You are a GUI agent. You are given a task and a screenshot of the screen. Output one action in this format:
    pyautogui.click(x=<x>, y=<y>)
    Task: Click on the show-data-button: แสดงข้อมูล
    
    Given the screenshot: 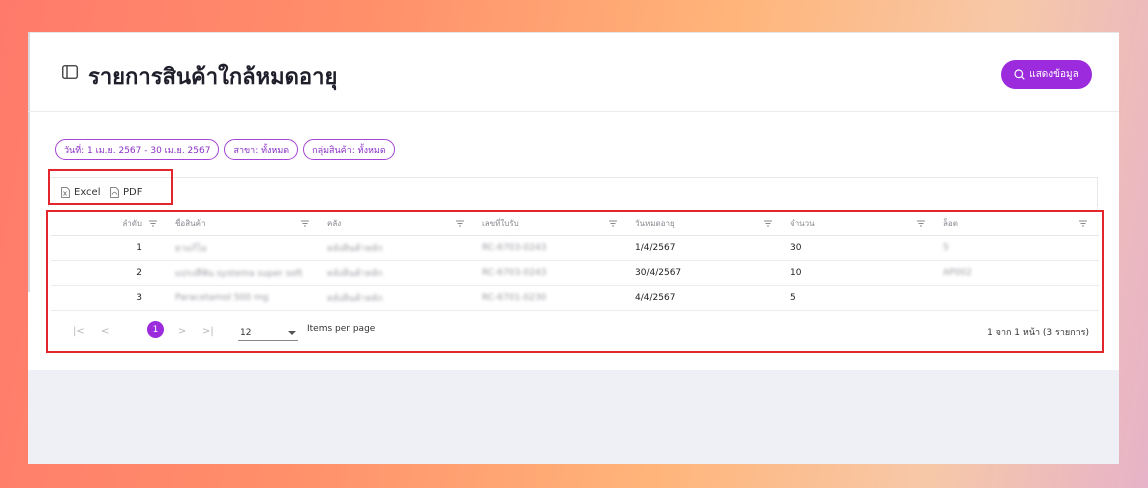 What is the action you would take?
    pyautogui.click(x=1046, y=74)
    